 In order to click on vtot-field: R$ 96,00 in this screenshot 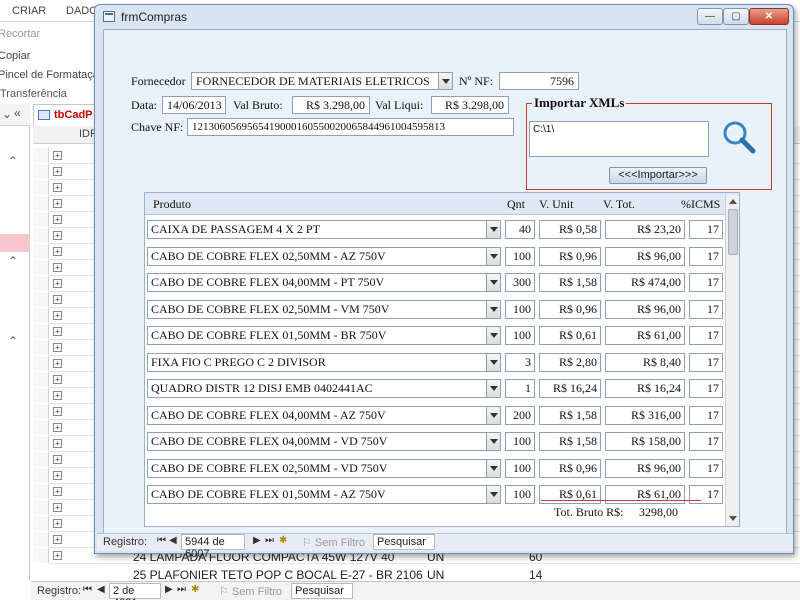, I will do `click(645, 468)`.